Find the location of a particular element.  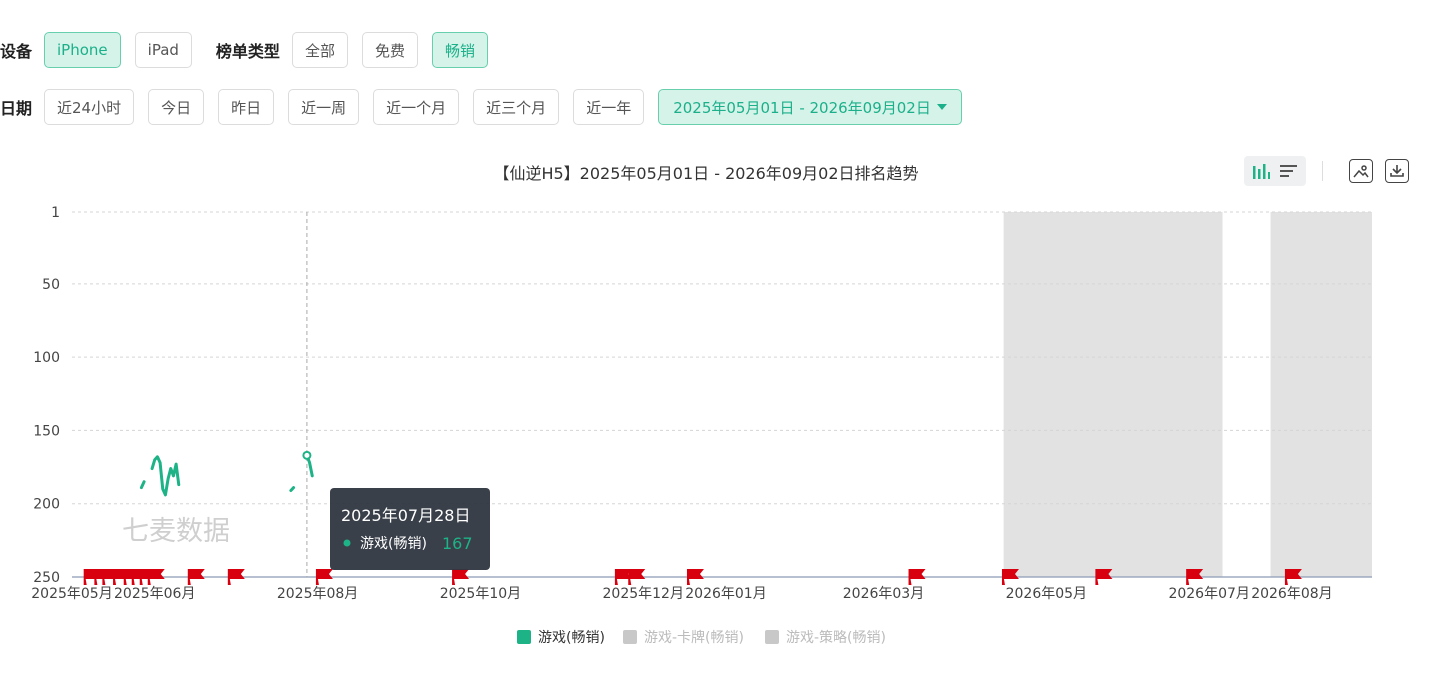

tooltip-series-dot is located at coordinates (347, 543).